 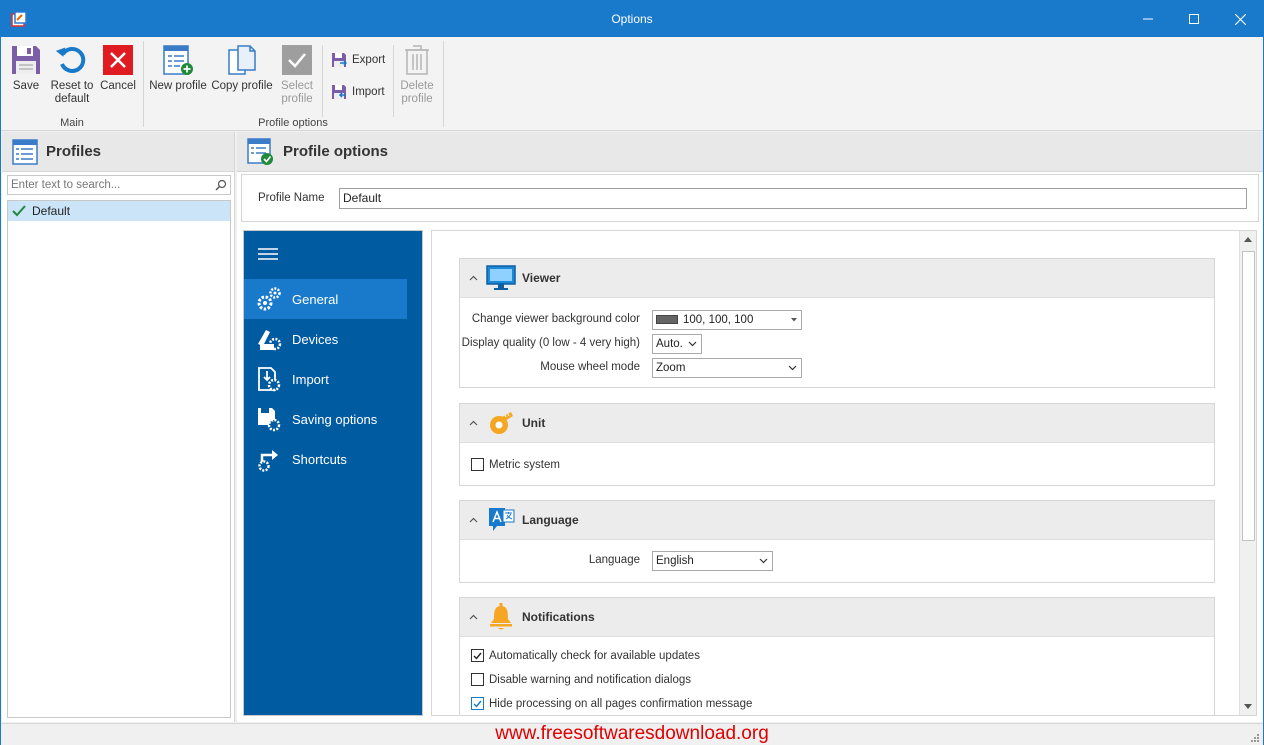 I want to click on new-profile-button: New profile, so click(x=178, y=68).